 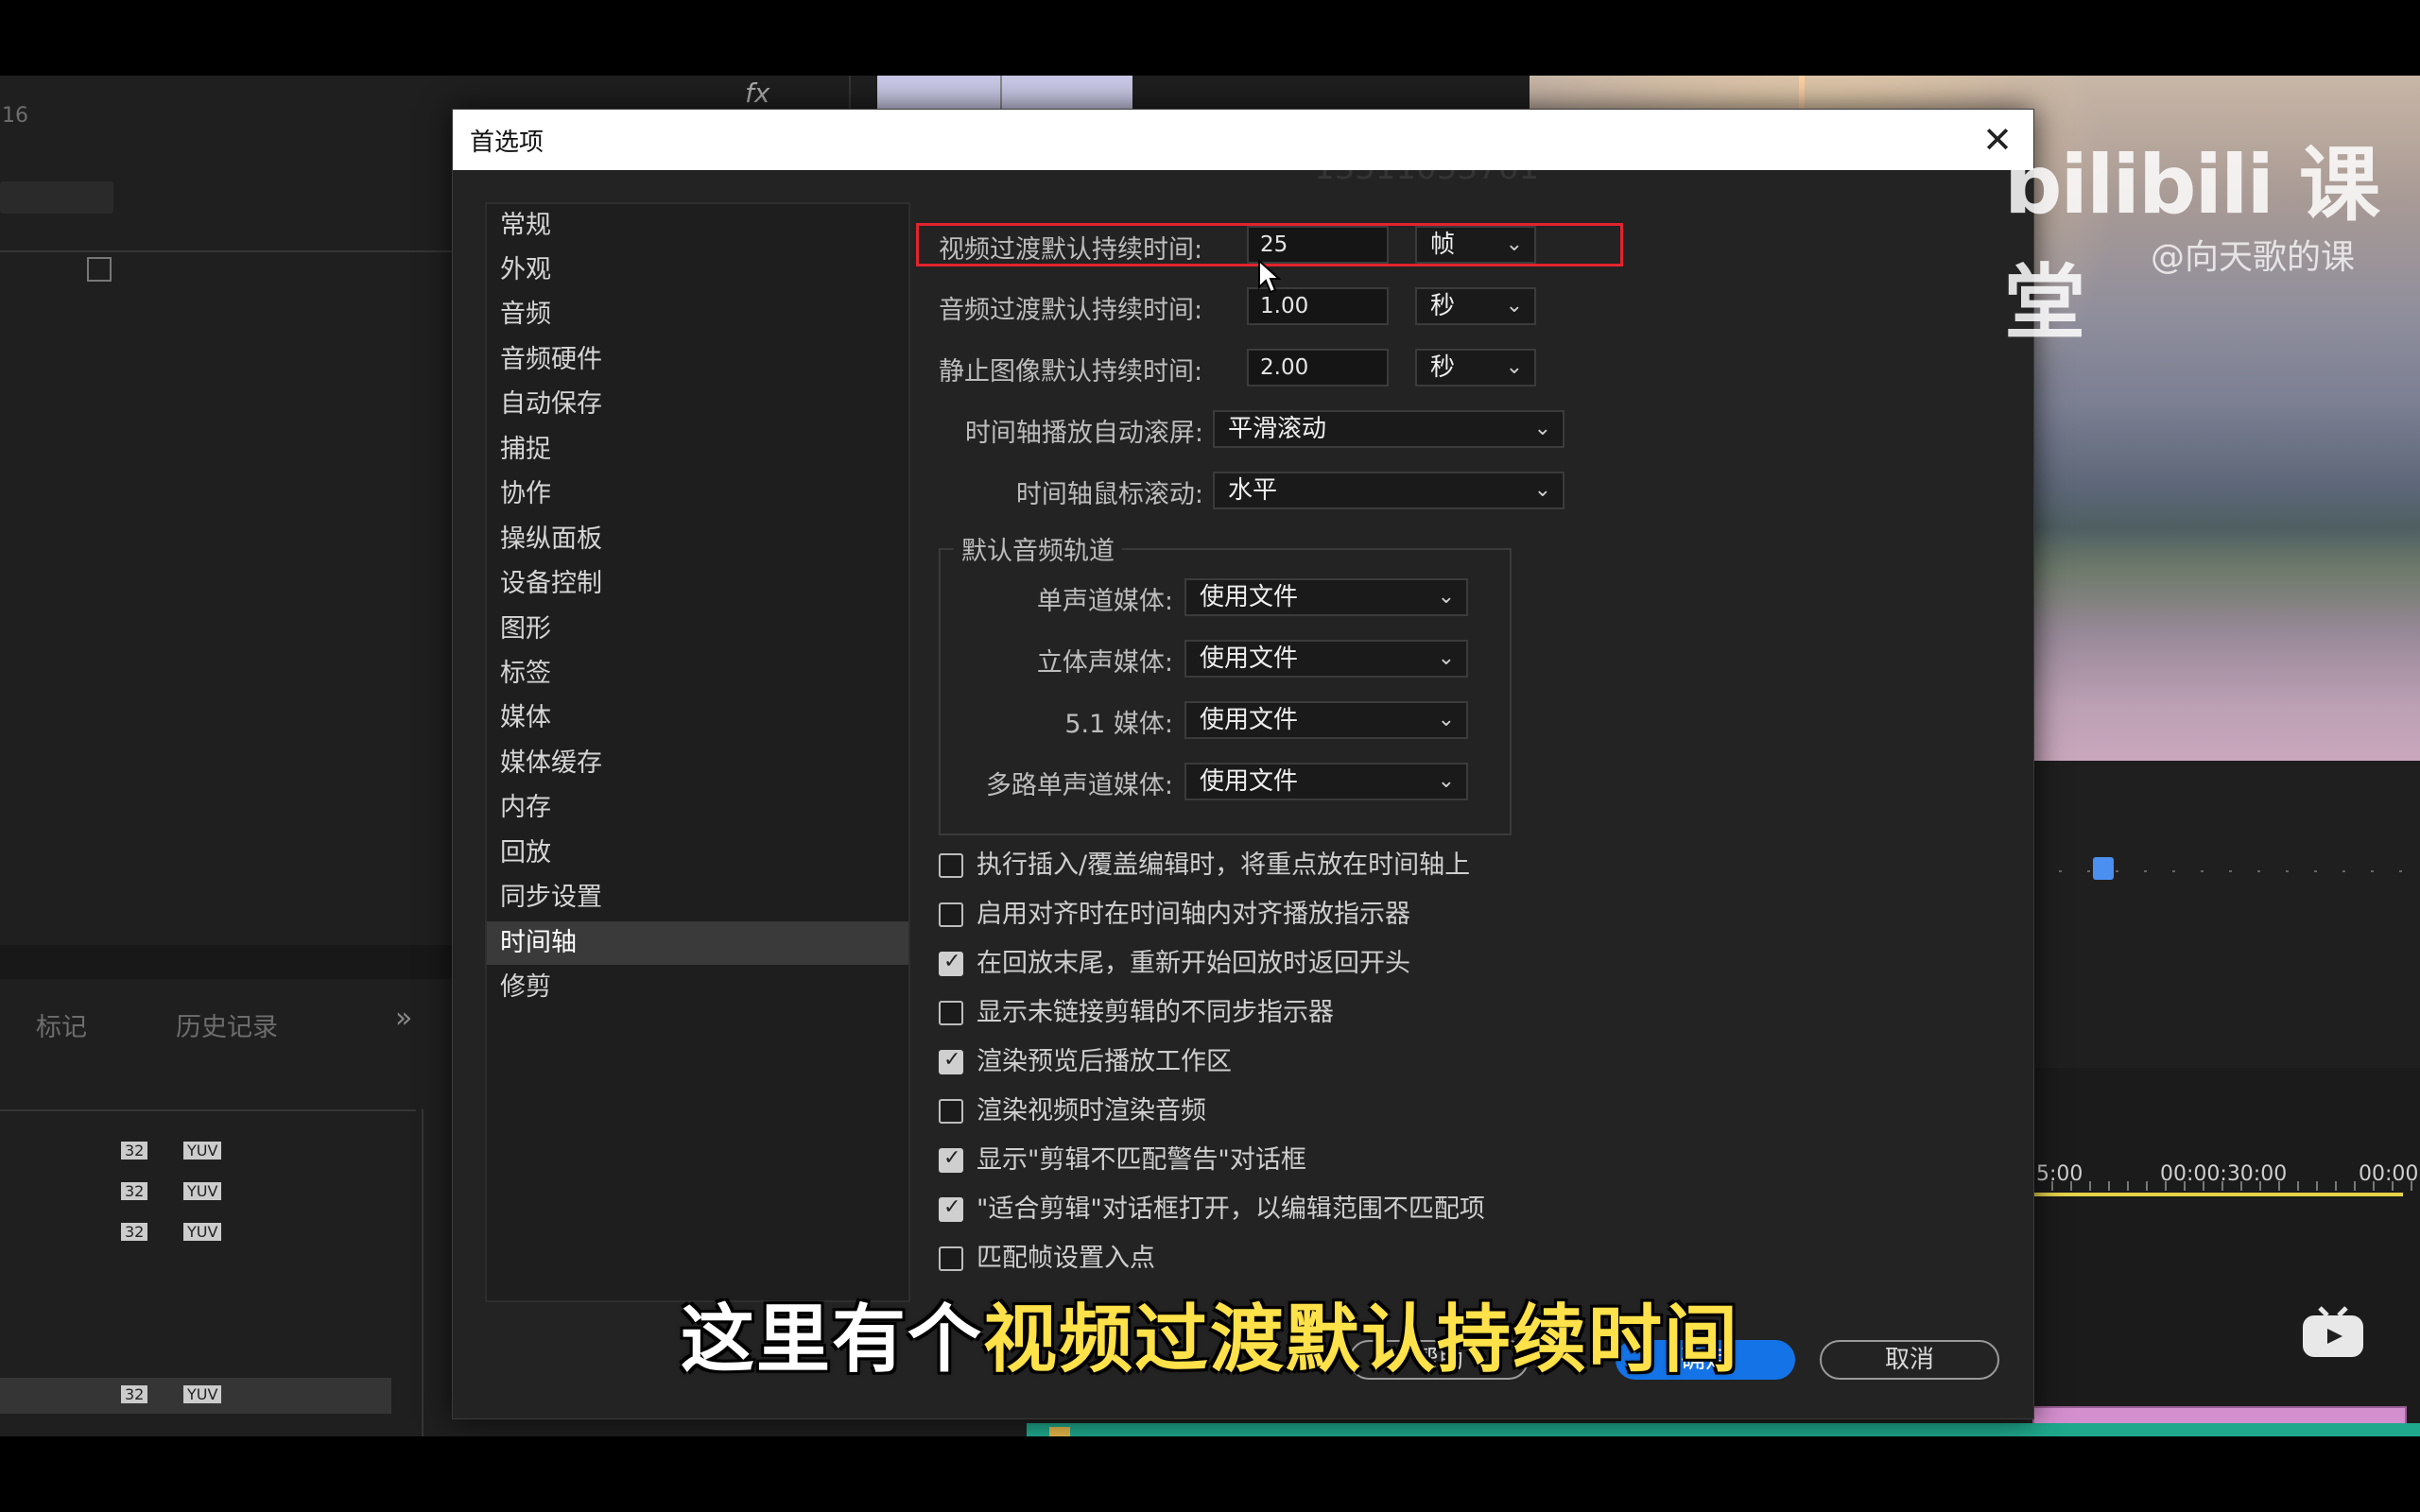 I want to click on dialog-titlebar: 首选项 ✕, so click(x=1243, y=140).